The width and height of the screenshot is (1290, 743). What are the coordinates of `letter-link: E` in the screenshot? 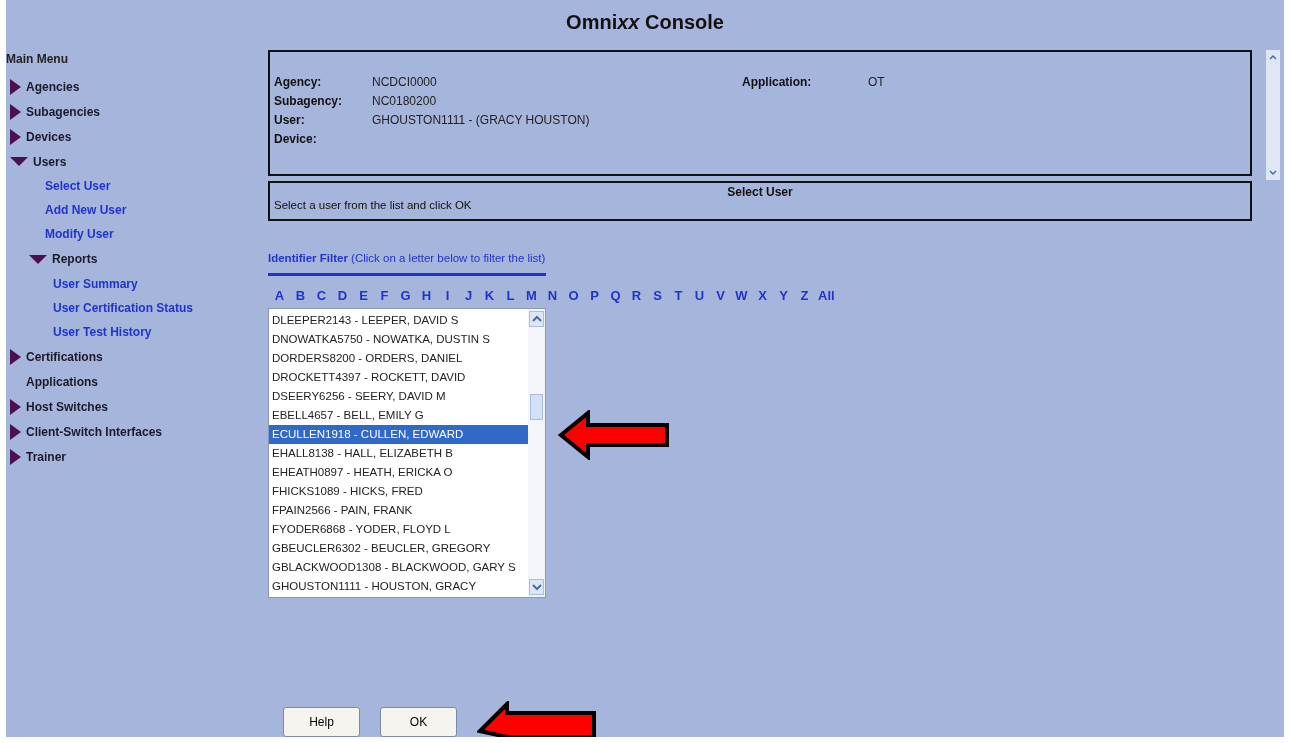 It's located at (363, 295).